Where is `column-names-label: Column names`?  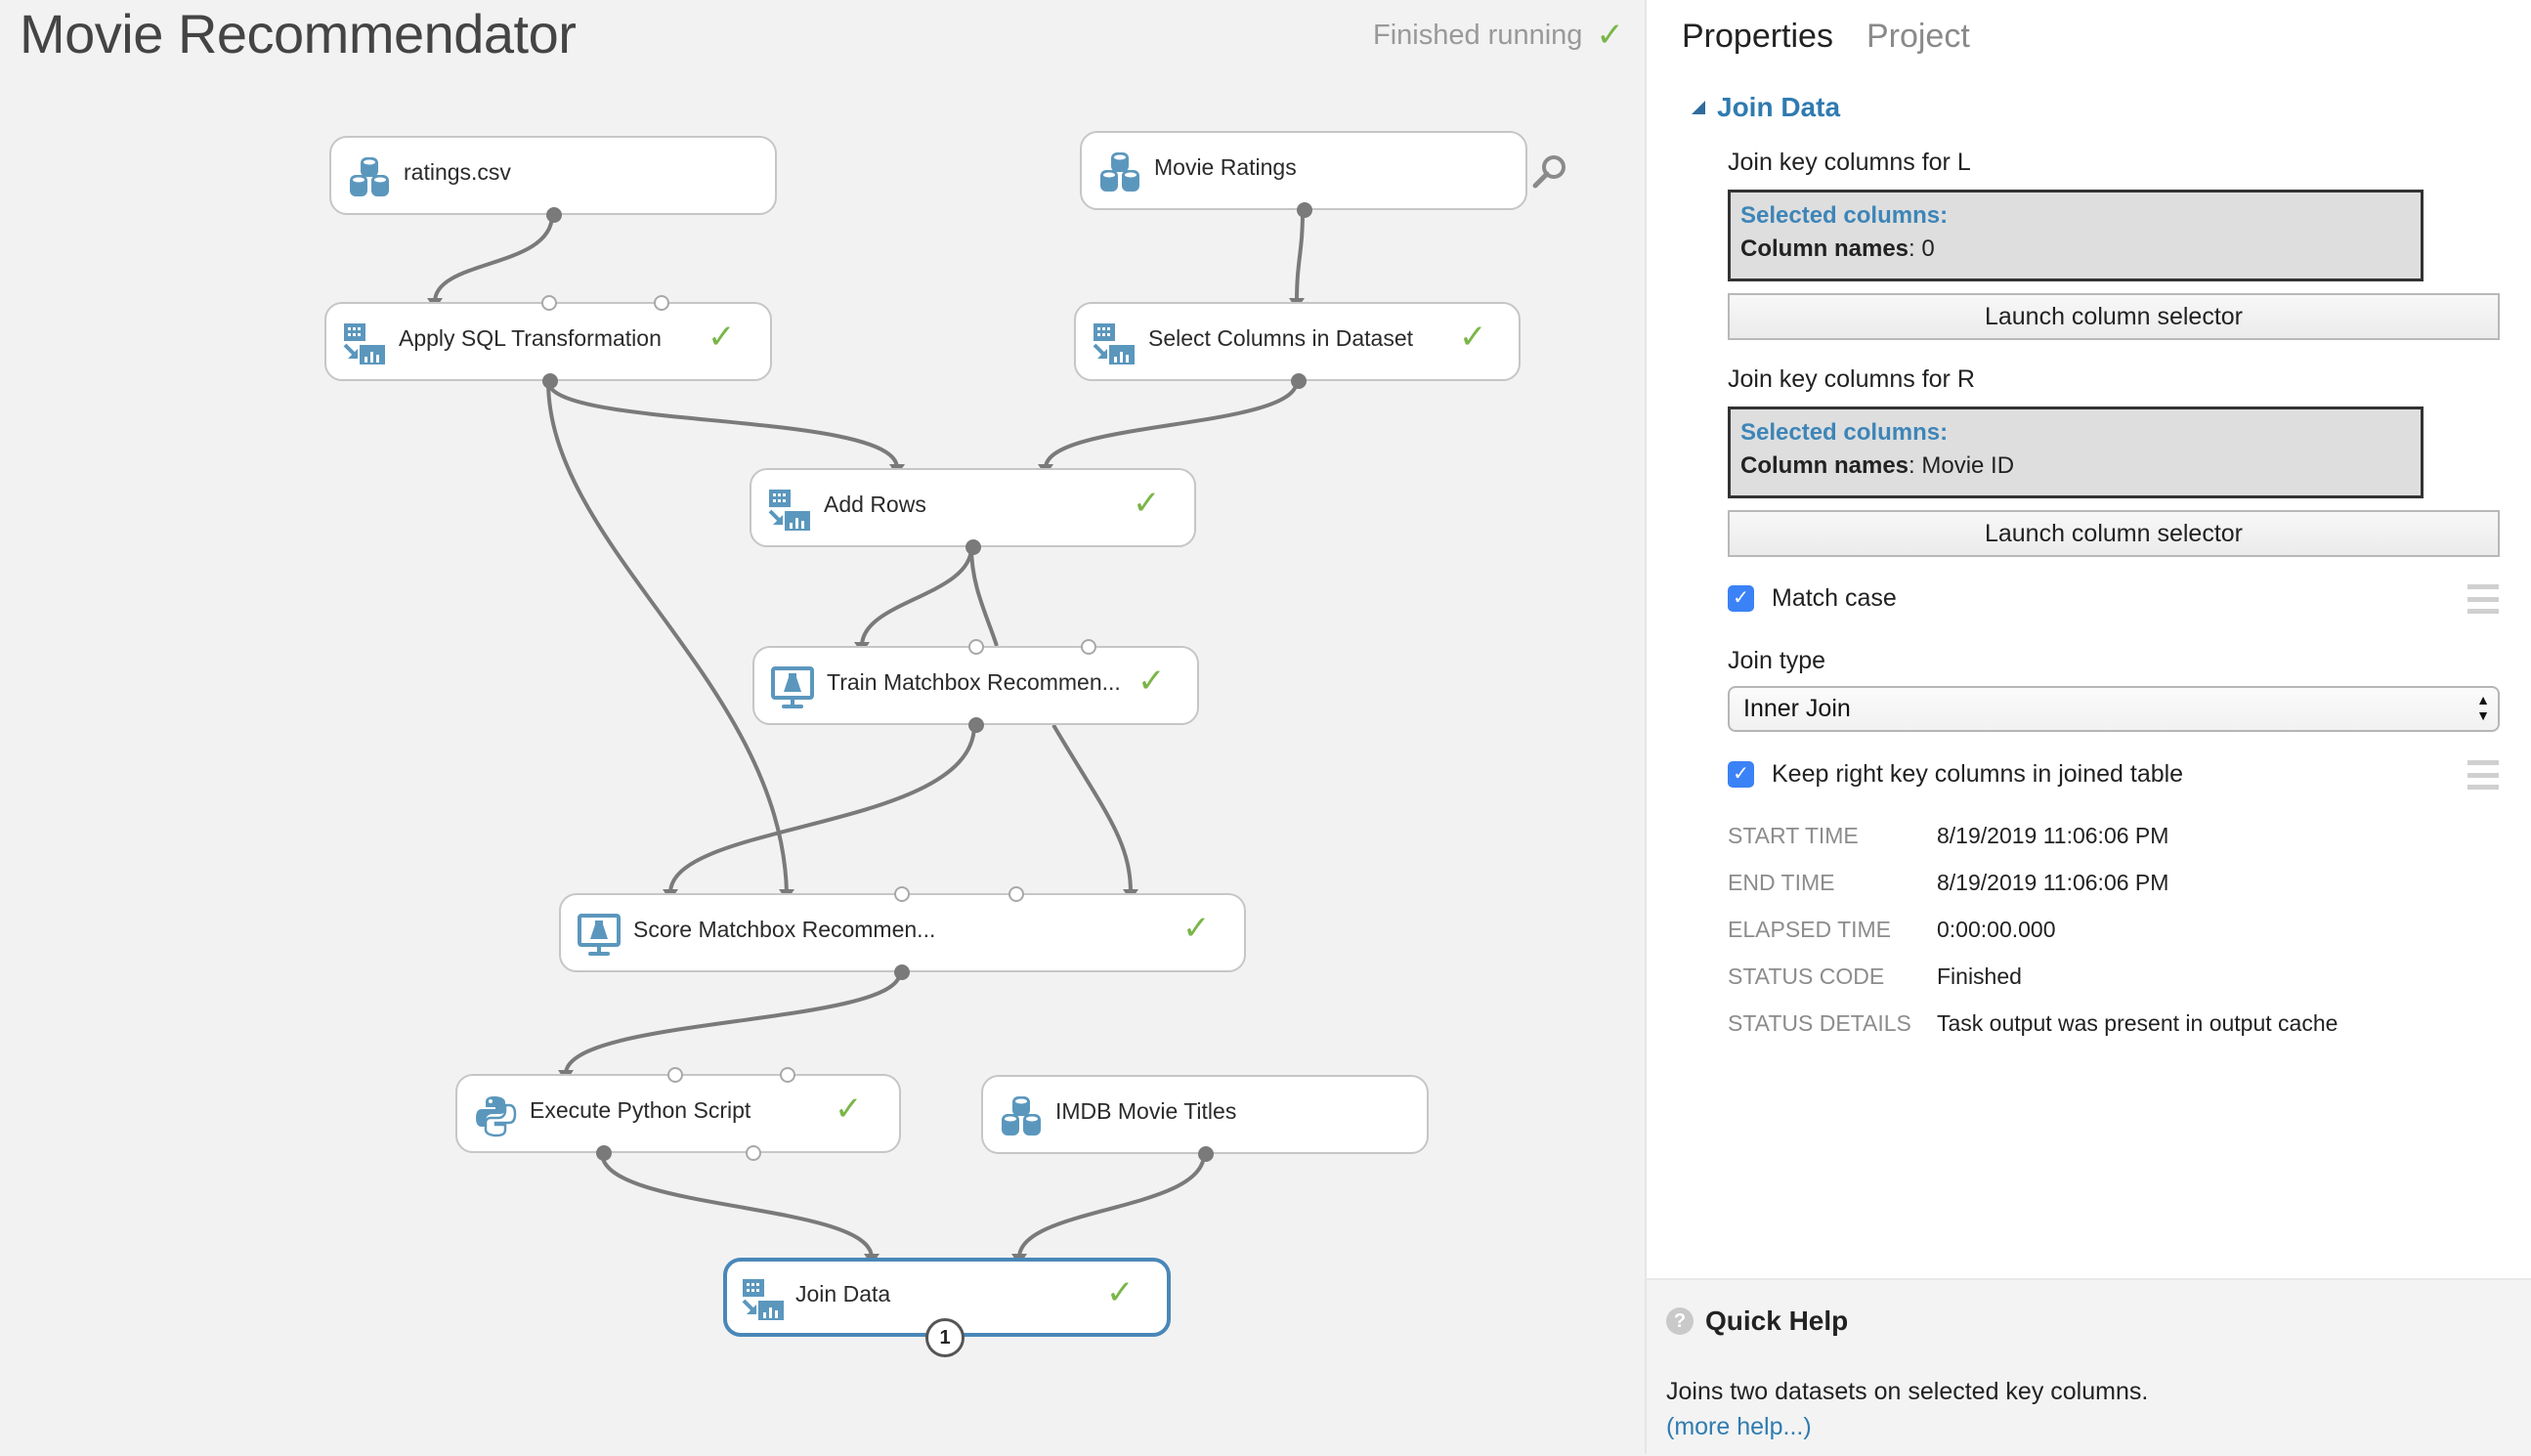
column-names-label: Column names is located at coordinates (1824, 249).